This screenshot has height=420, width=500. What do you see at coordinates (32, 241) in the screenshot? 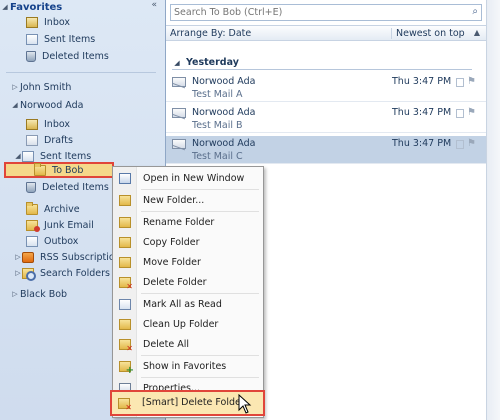
I see `outbox-icon` at bounding box center [32, 241].